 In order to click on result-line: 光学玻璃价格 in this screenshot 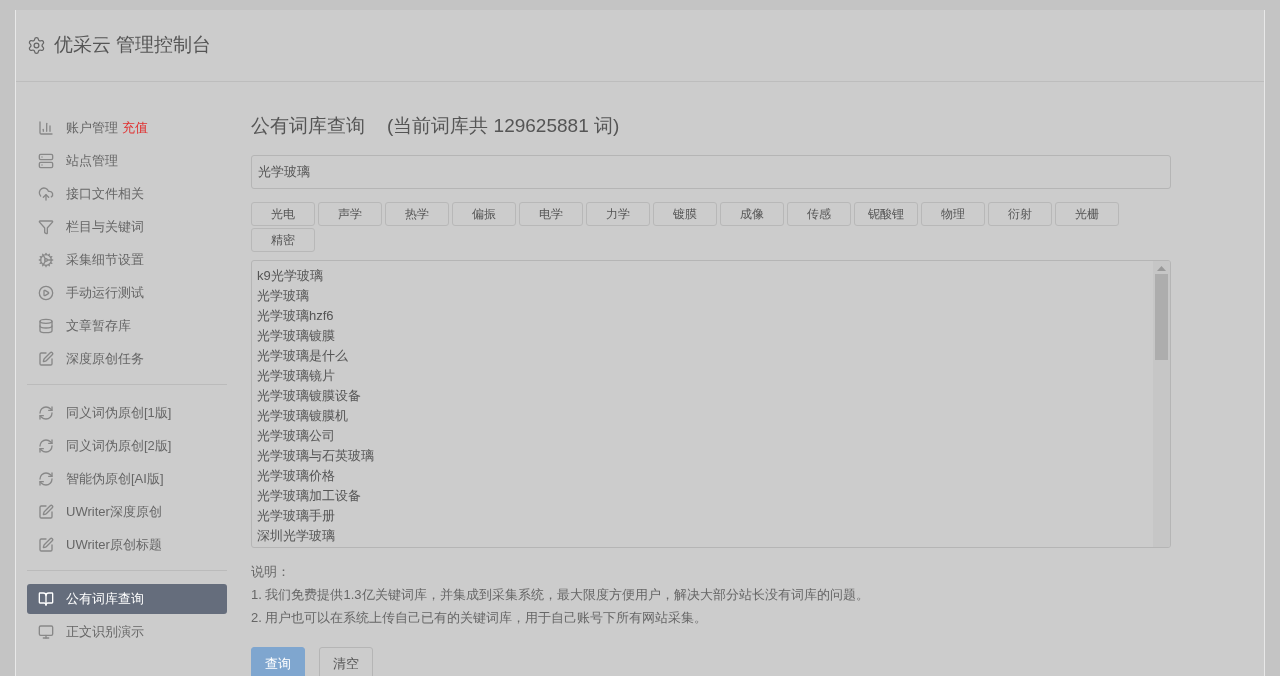, I will do `click(296, 475)`.